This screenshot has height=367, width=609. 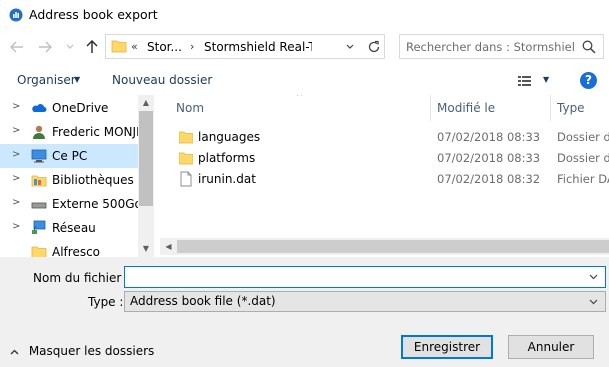 What do you see at coordinates (14, 353) in the screenshot?
I see `chevron-up-icon` at bounding box center [14, 353].